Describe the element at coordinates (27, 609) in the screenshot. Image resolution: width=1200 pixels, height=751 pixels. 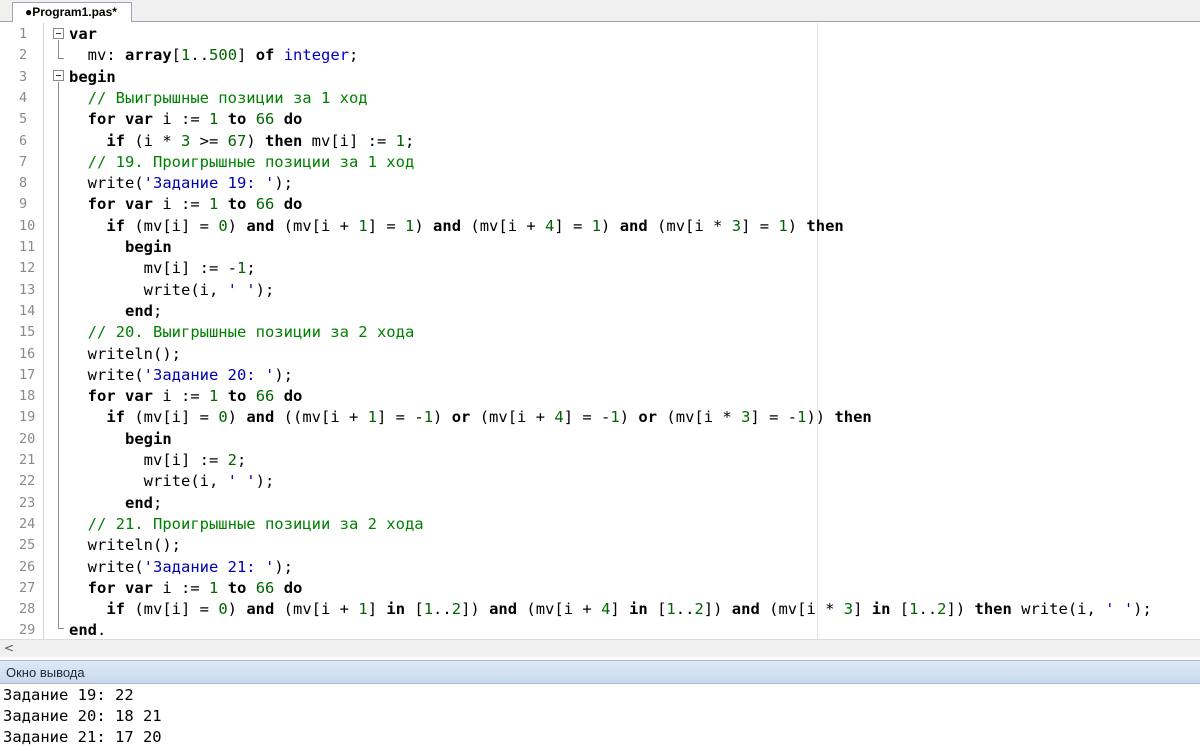
I see `line-number: 28` at that location.